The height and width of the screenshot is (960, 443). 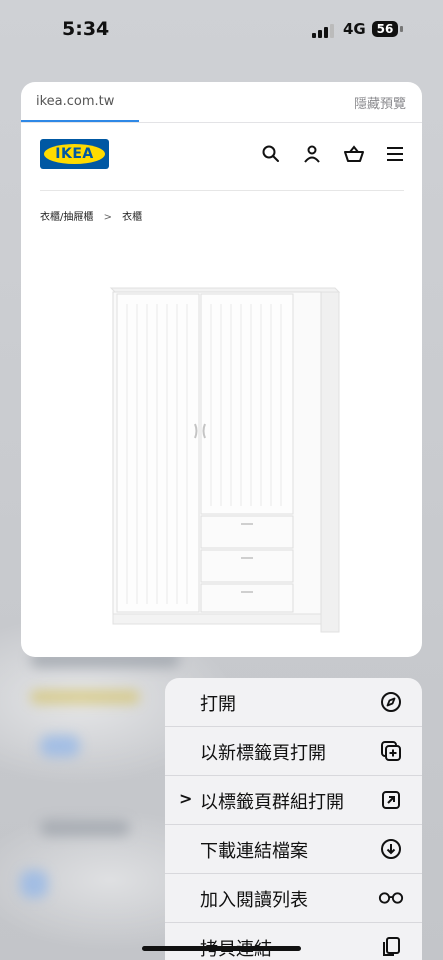 What do you see at coordinates (221, 948) in the screenshot?
I see `home-indicator` at bounding box center [221, 948].